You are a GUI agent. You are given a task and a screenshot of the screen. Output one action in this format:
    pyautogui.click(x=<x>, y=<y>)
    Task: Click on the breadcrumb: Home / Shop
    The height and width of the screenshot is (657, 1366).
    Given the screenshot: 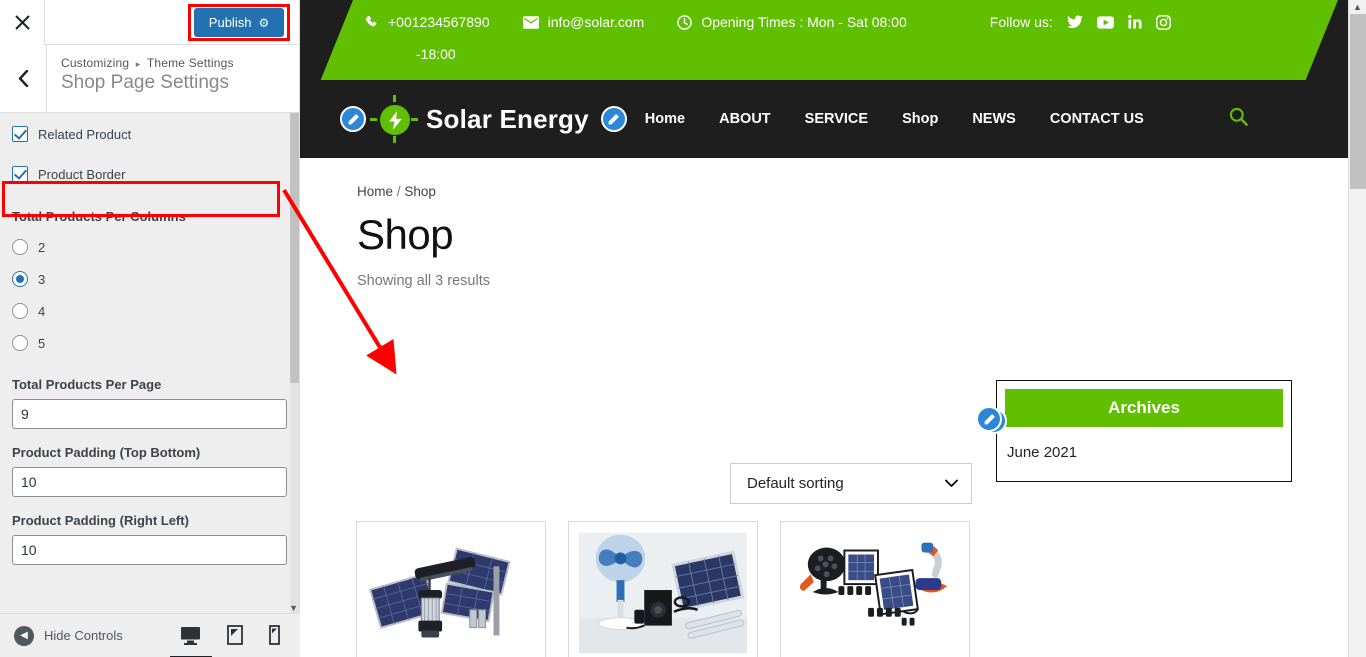 What is the action you would take?
    pyautogui.click(x=852, y=191)
    